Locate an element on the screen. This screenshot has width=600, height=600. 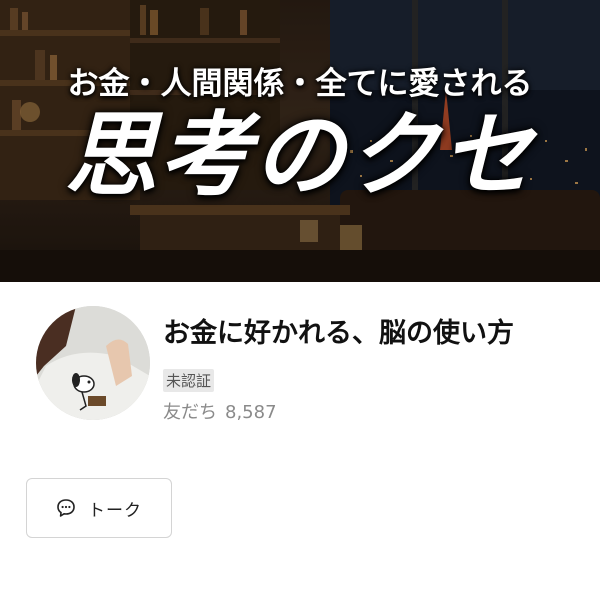
friends-count-row: 友だち 8,587 is located at coordinates (220, 411).